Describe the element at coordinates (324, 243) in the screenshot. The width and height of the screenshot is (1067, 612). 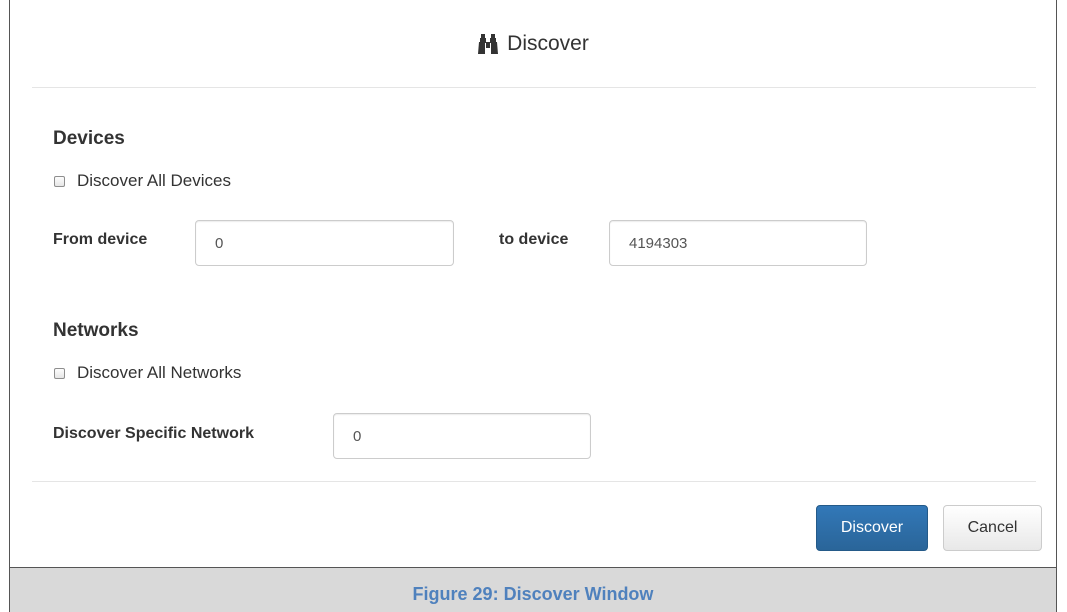
I see `from-device-input` at that location.